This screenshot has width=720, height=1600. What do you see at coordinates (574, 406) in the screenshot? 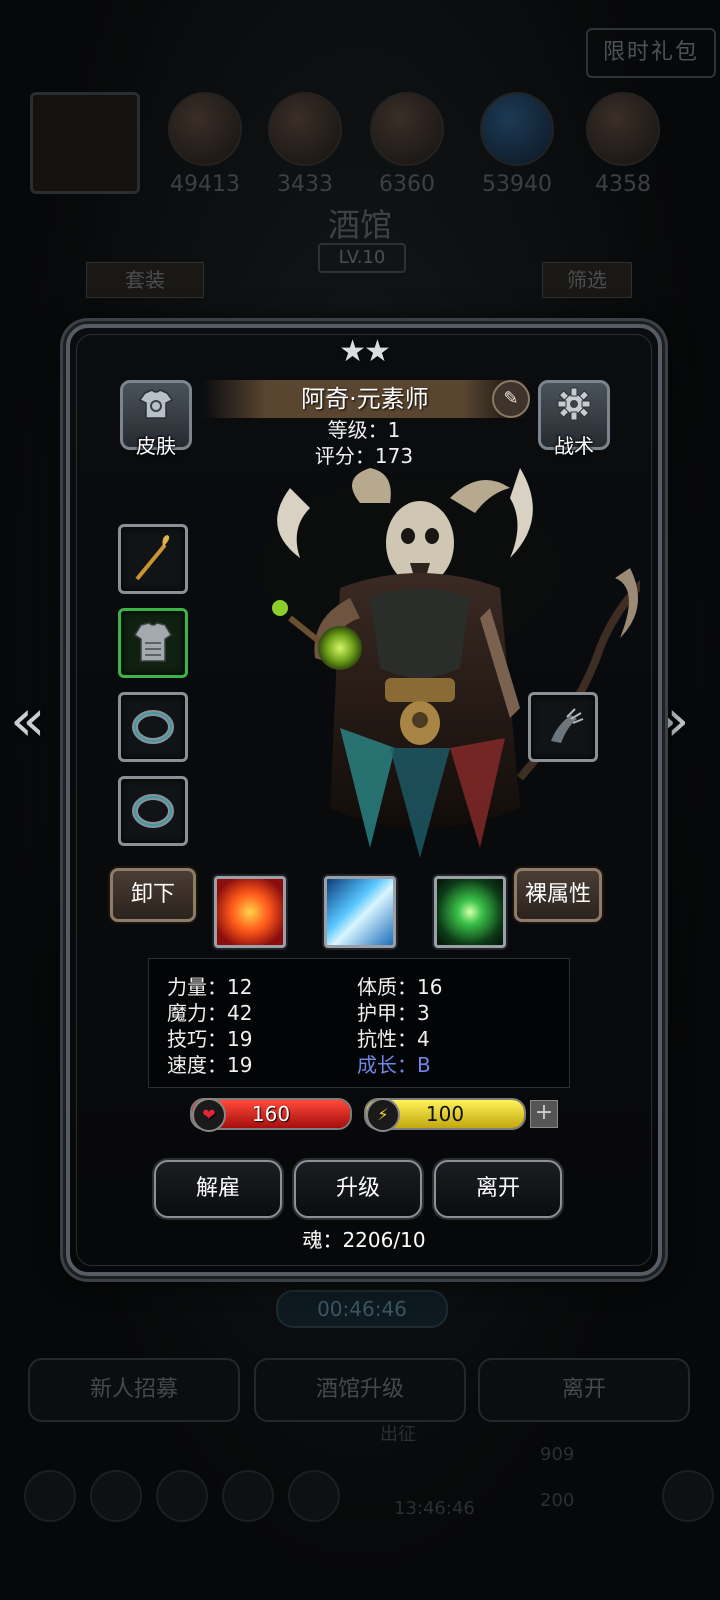
I see `gear-icon` at bounding box center [574, 406].